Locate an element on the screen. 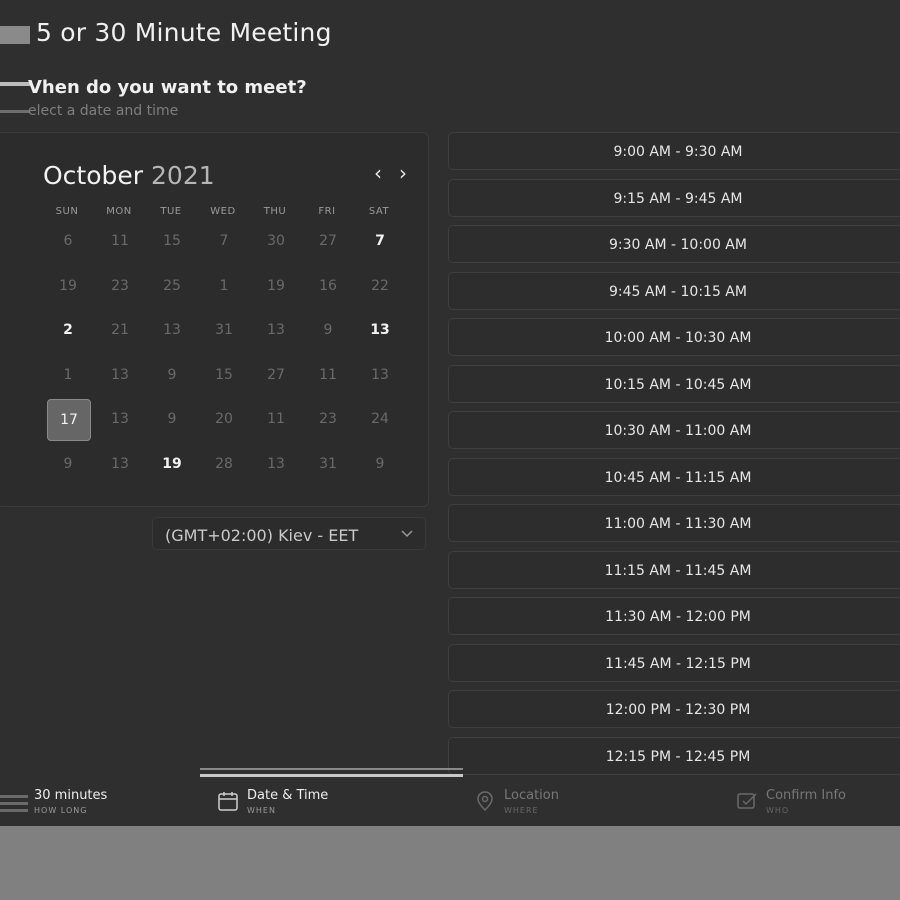 This screenshot has width=900, height=900. calendar-day: 6 is located at coordinates (68, 241).